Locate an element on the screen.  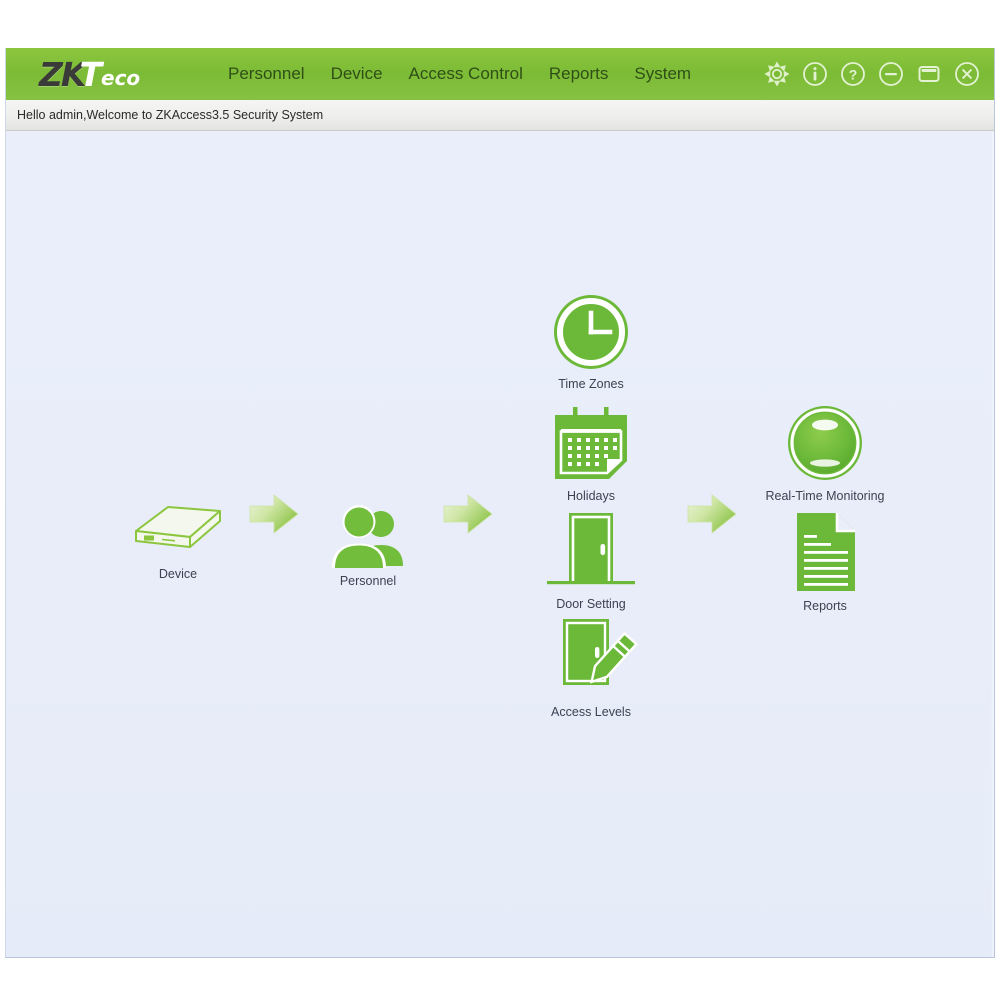
workflow-node-label: Device is located at coordinates (178, 574).